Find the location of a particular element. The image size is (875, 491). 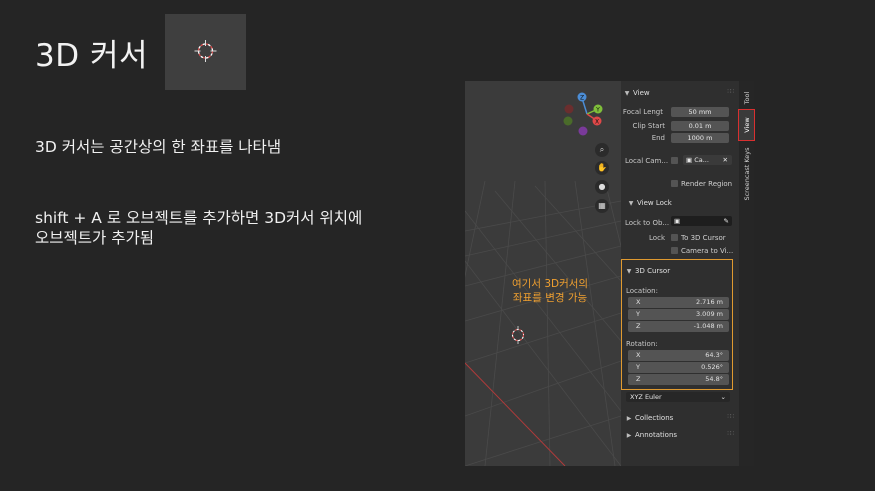

annotation-line-2: 좌표를 변경 가능 is located at coordinates (550, 298).